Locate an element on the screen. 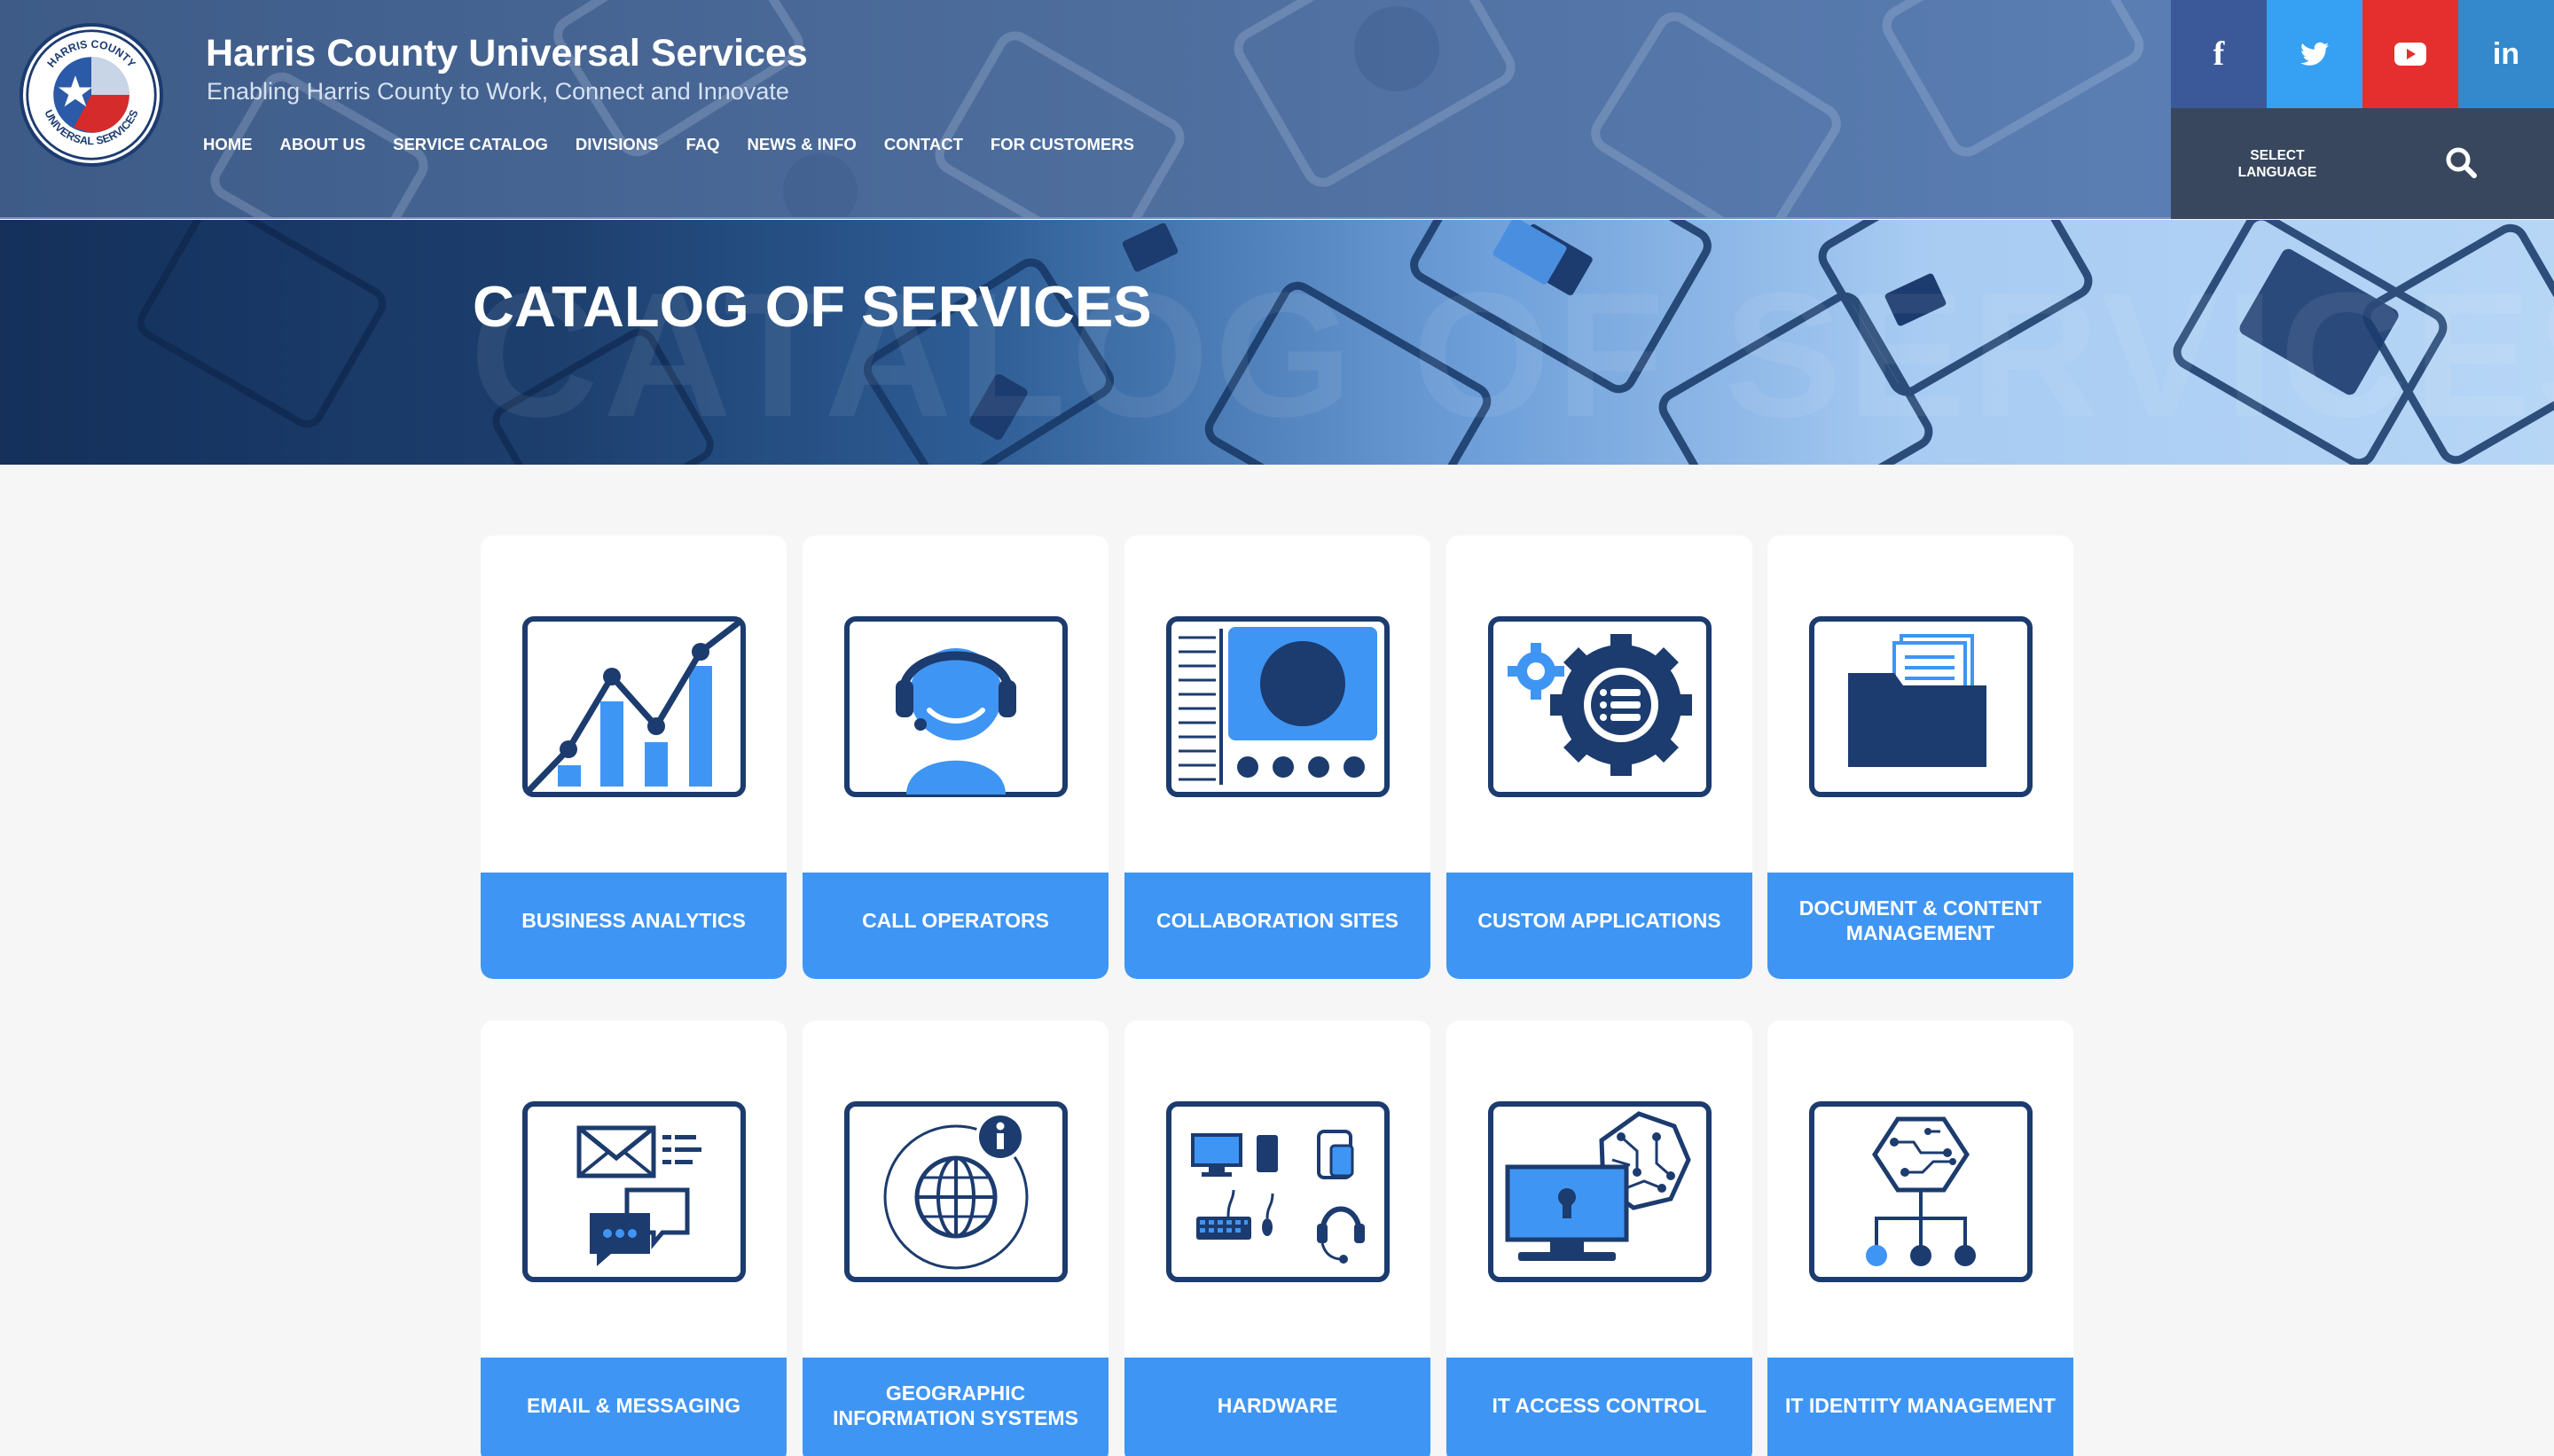  devices-icon is located at coordinates (1278, 1191).